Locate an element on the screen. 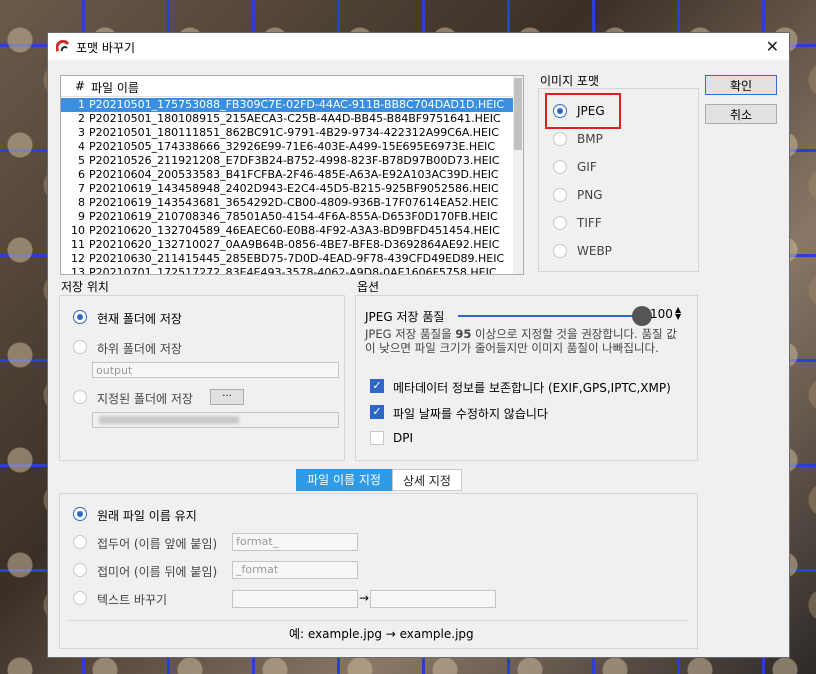 This screenshot has width=816, height=674. file-row-number: 4 is located at coordinates (81, 146).